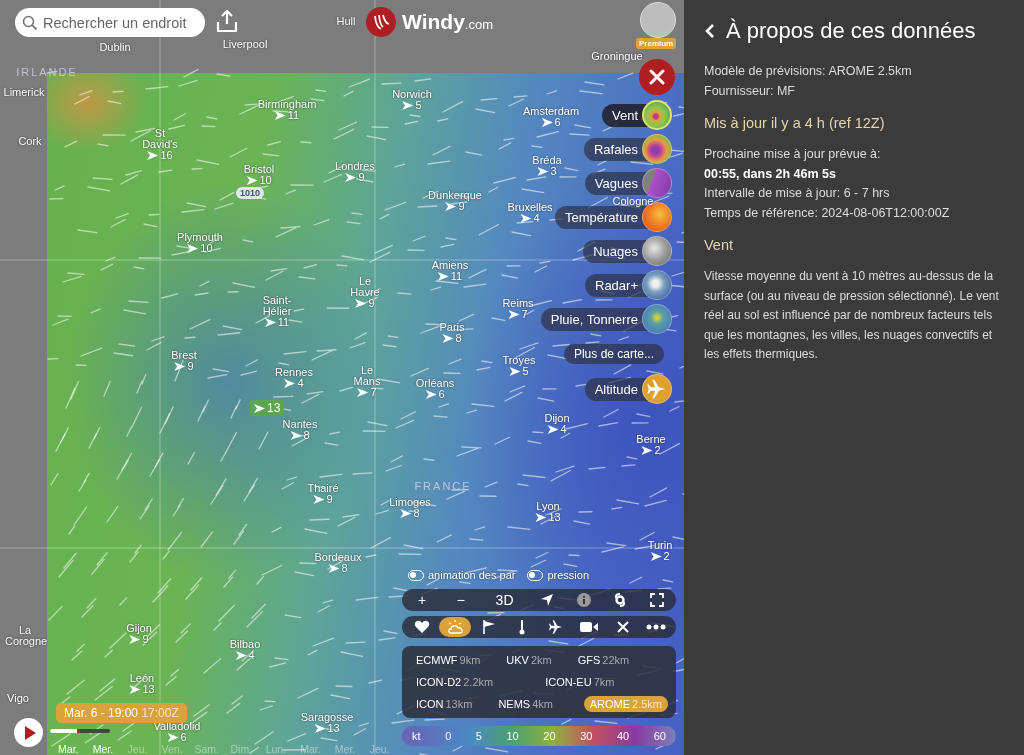 The width and height of the screenshot is (1024, 755). What do you see at coordinates (656, 600) in the screenshot?
I see `fullscreen-icon` at bounding box center [656, 600].